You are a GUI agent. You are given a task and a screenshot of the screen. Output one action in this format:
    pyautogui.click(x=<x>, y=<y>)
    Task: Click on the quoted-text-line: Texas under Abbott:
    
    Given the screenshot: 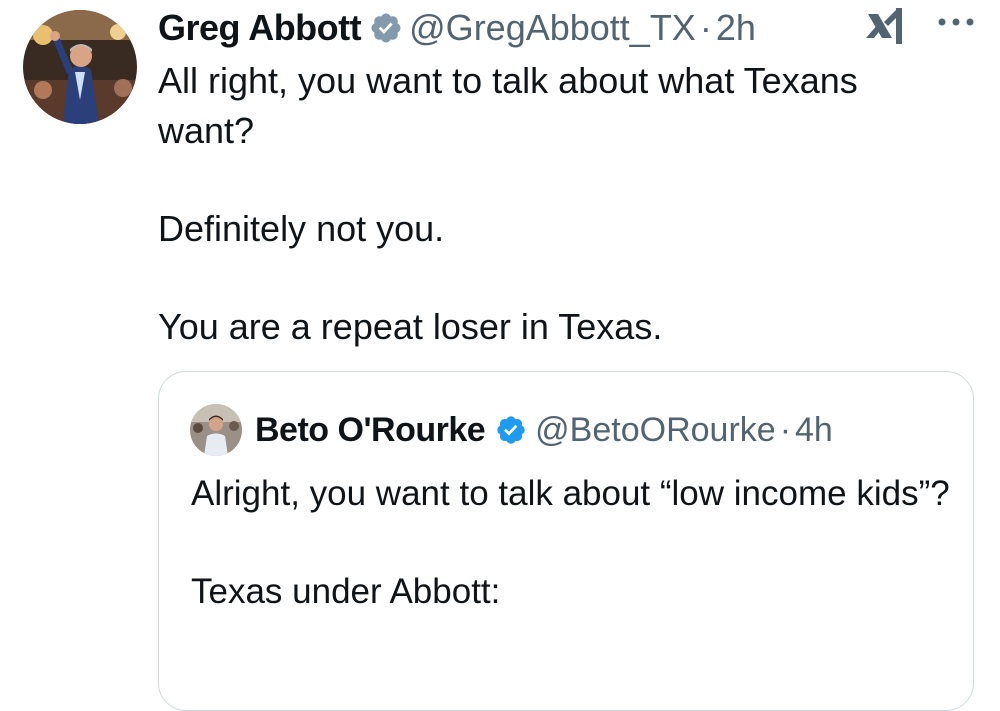 What is the action you would take?
    pyautogui.click(x=346, y=591)
    